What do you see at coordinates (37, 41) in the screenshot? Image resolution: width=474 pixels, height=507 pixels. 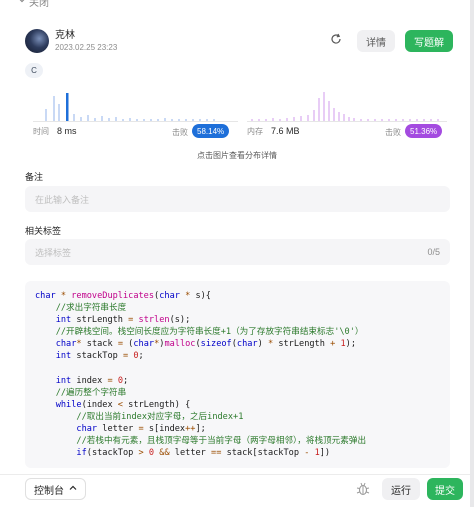 I see `avatar` at bounding box center [37, 41].